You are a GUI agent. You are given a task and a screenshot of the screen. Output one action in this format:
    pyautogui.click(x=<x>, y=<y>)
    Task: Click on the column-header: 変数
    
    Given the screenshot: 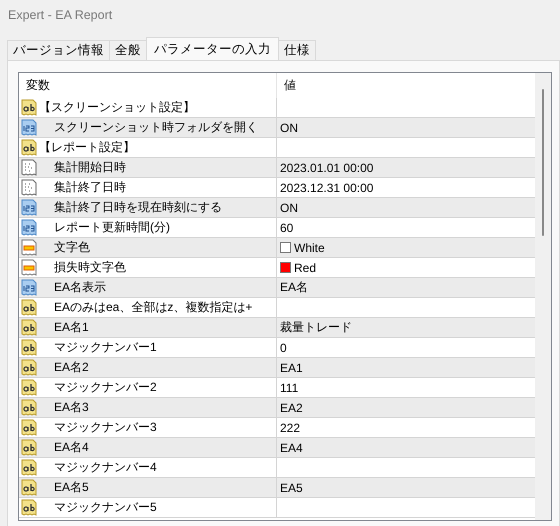 What is the action you would take?
    pyautogui.click(x=147, y=85)
    